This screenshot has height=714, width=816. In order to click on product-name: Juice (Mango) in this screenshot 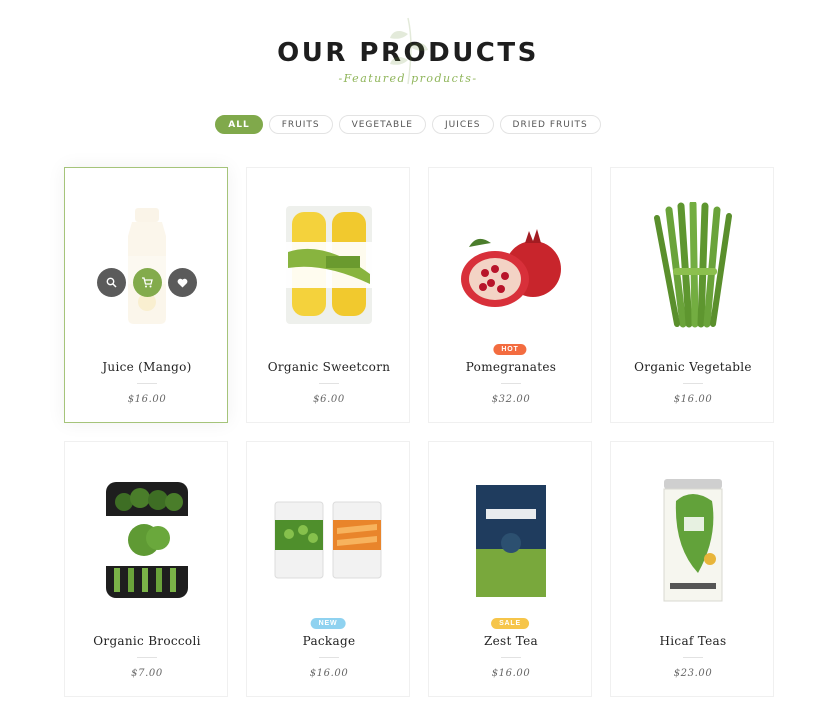, I will do `click(147, 367)`.